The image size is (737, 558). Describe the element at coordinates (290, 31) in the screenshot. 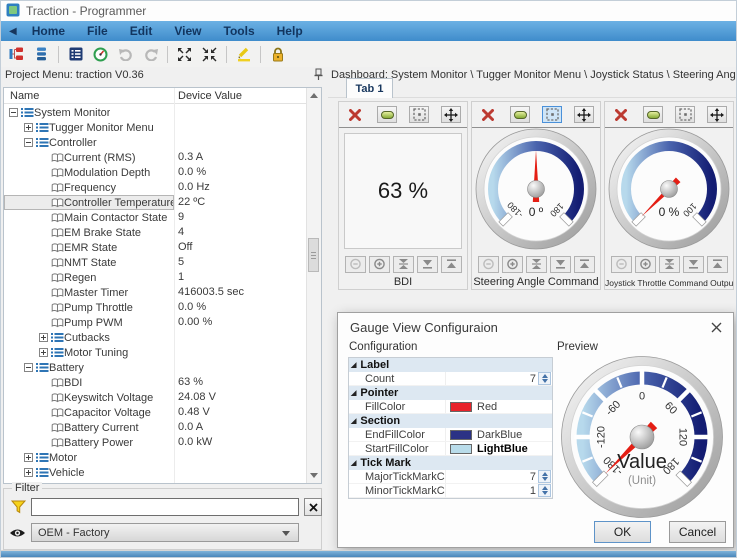

I see `menu-item-help: Help` at that location.